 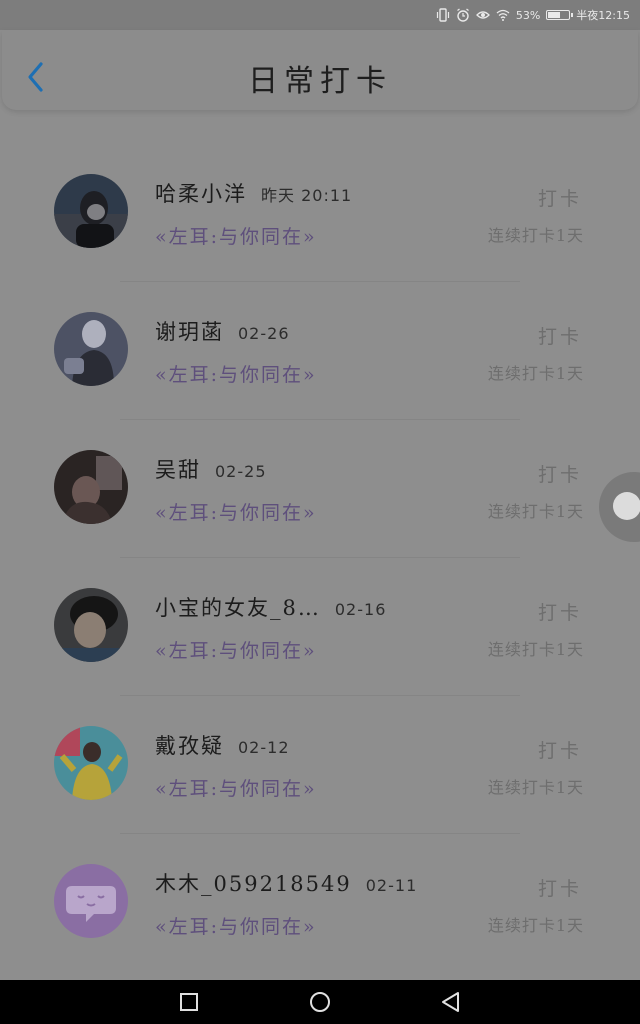 I want to click on user-name: 谢玥菡 02-26, so click(x=222, y=331).